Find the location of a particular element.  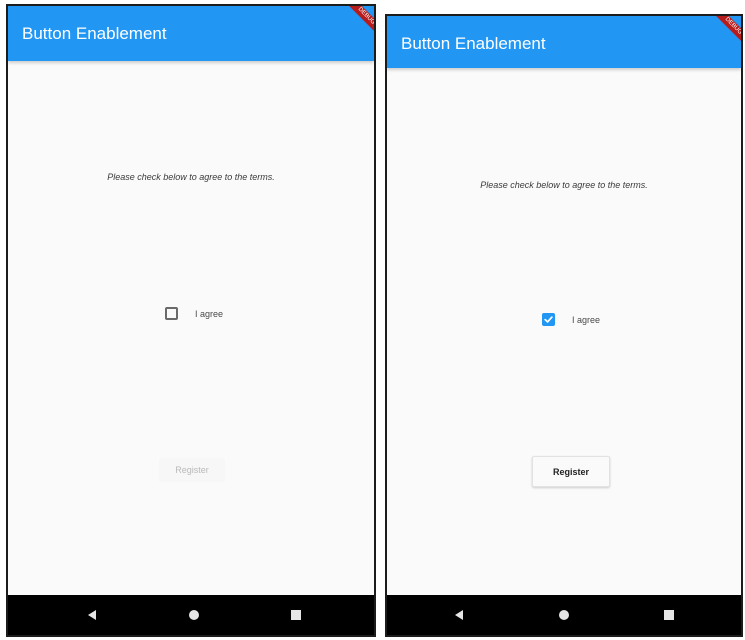

checkmark-icon is located at coordinates (548, 319).